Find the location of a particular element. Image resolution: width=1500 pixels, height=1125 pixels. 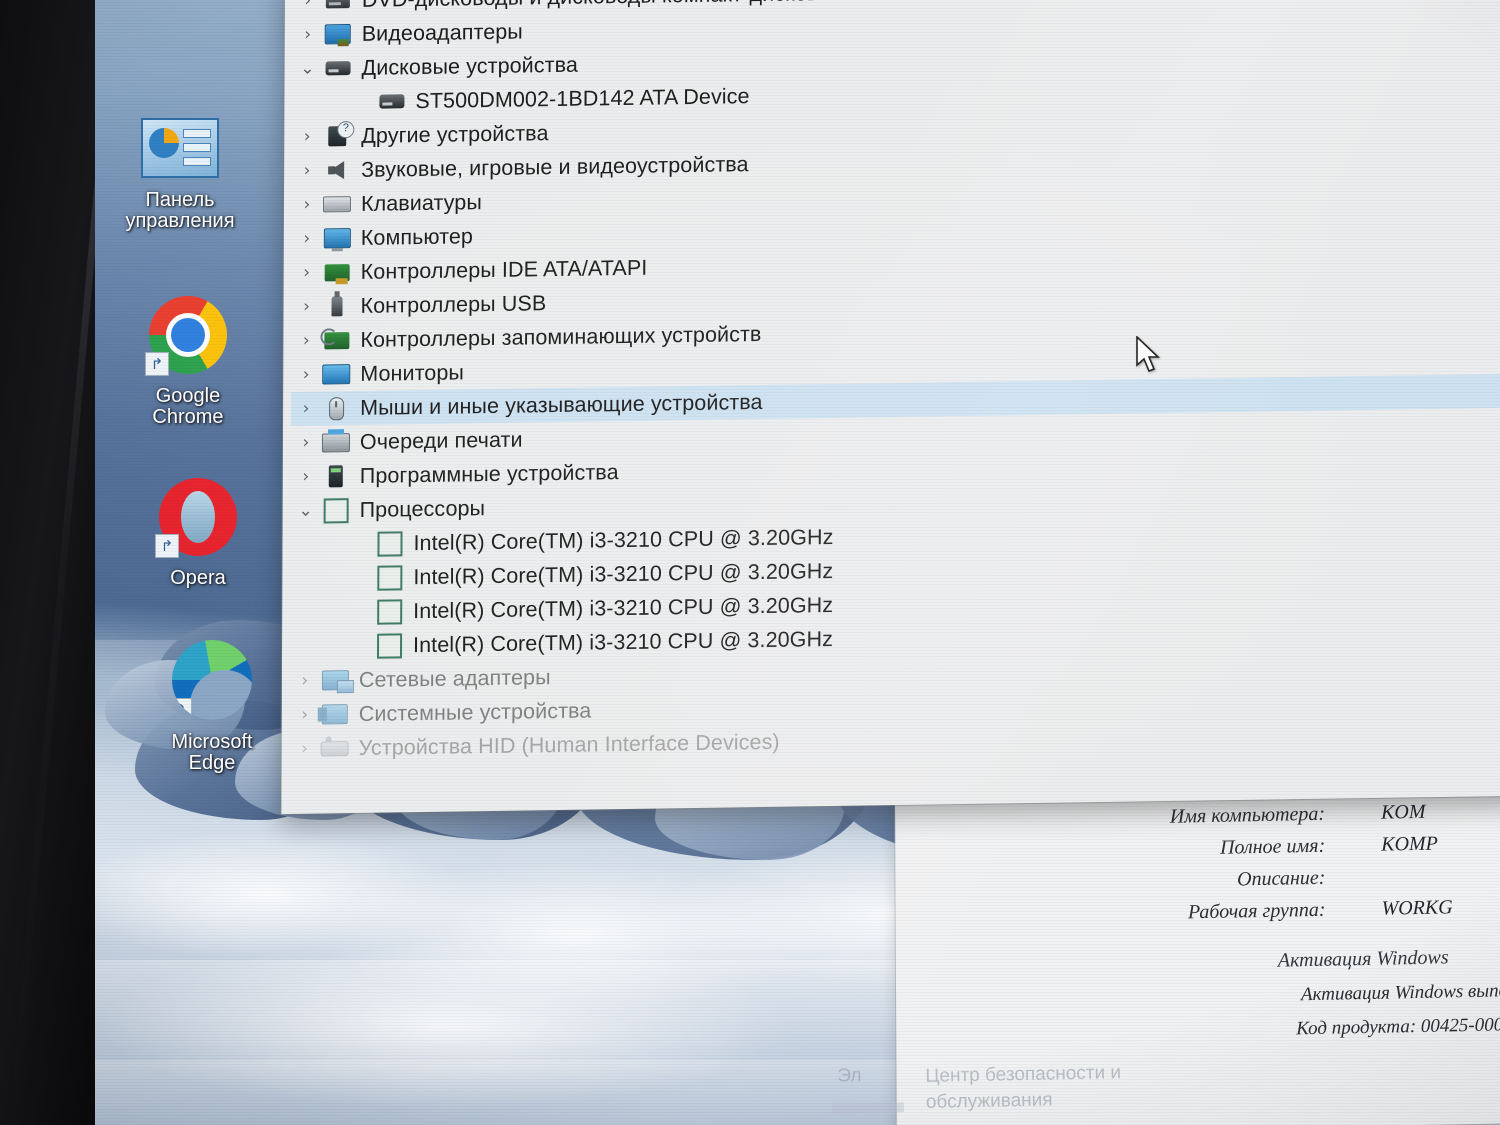

control-panel-item-security-center: Центр безопасности и обслуживания is located at coordinates (1023, 1087).